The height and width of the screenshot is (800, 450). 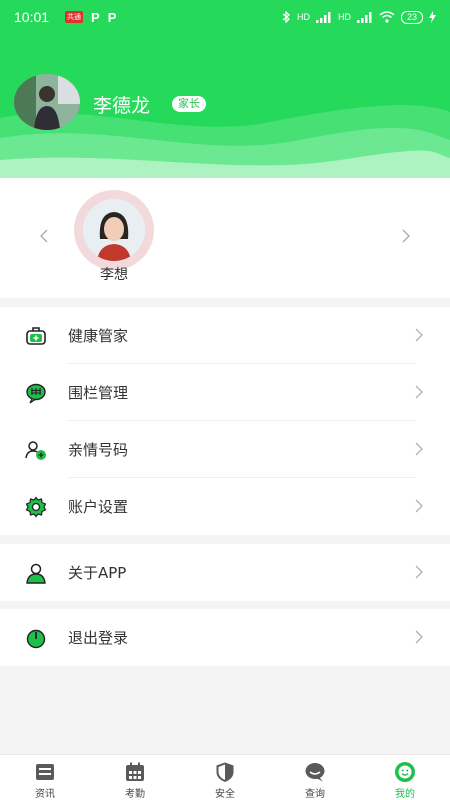 I want to click on smiley-icon, so click(x=405, y=772).